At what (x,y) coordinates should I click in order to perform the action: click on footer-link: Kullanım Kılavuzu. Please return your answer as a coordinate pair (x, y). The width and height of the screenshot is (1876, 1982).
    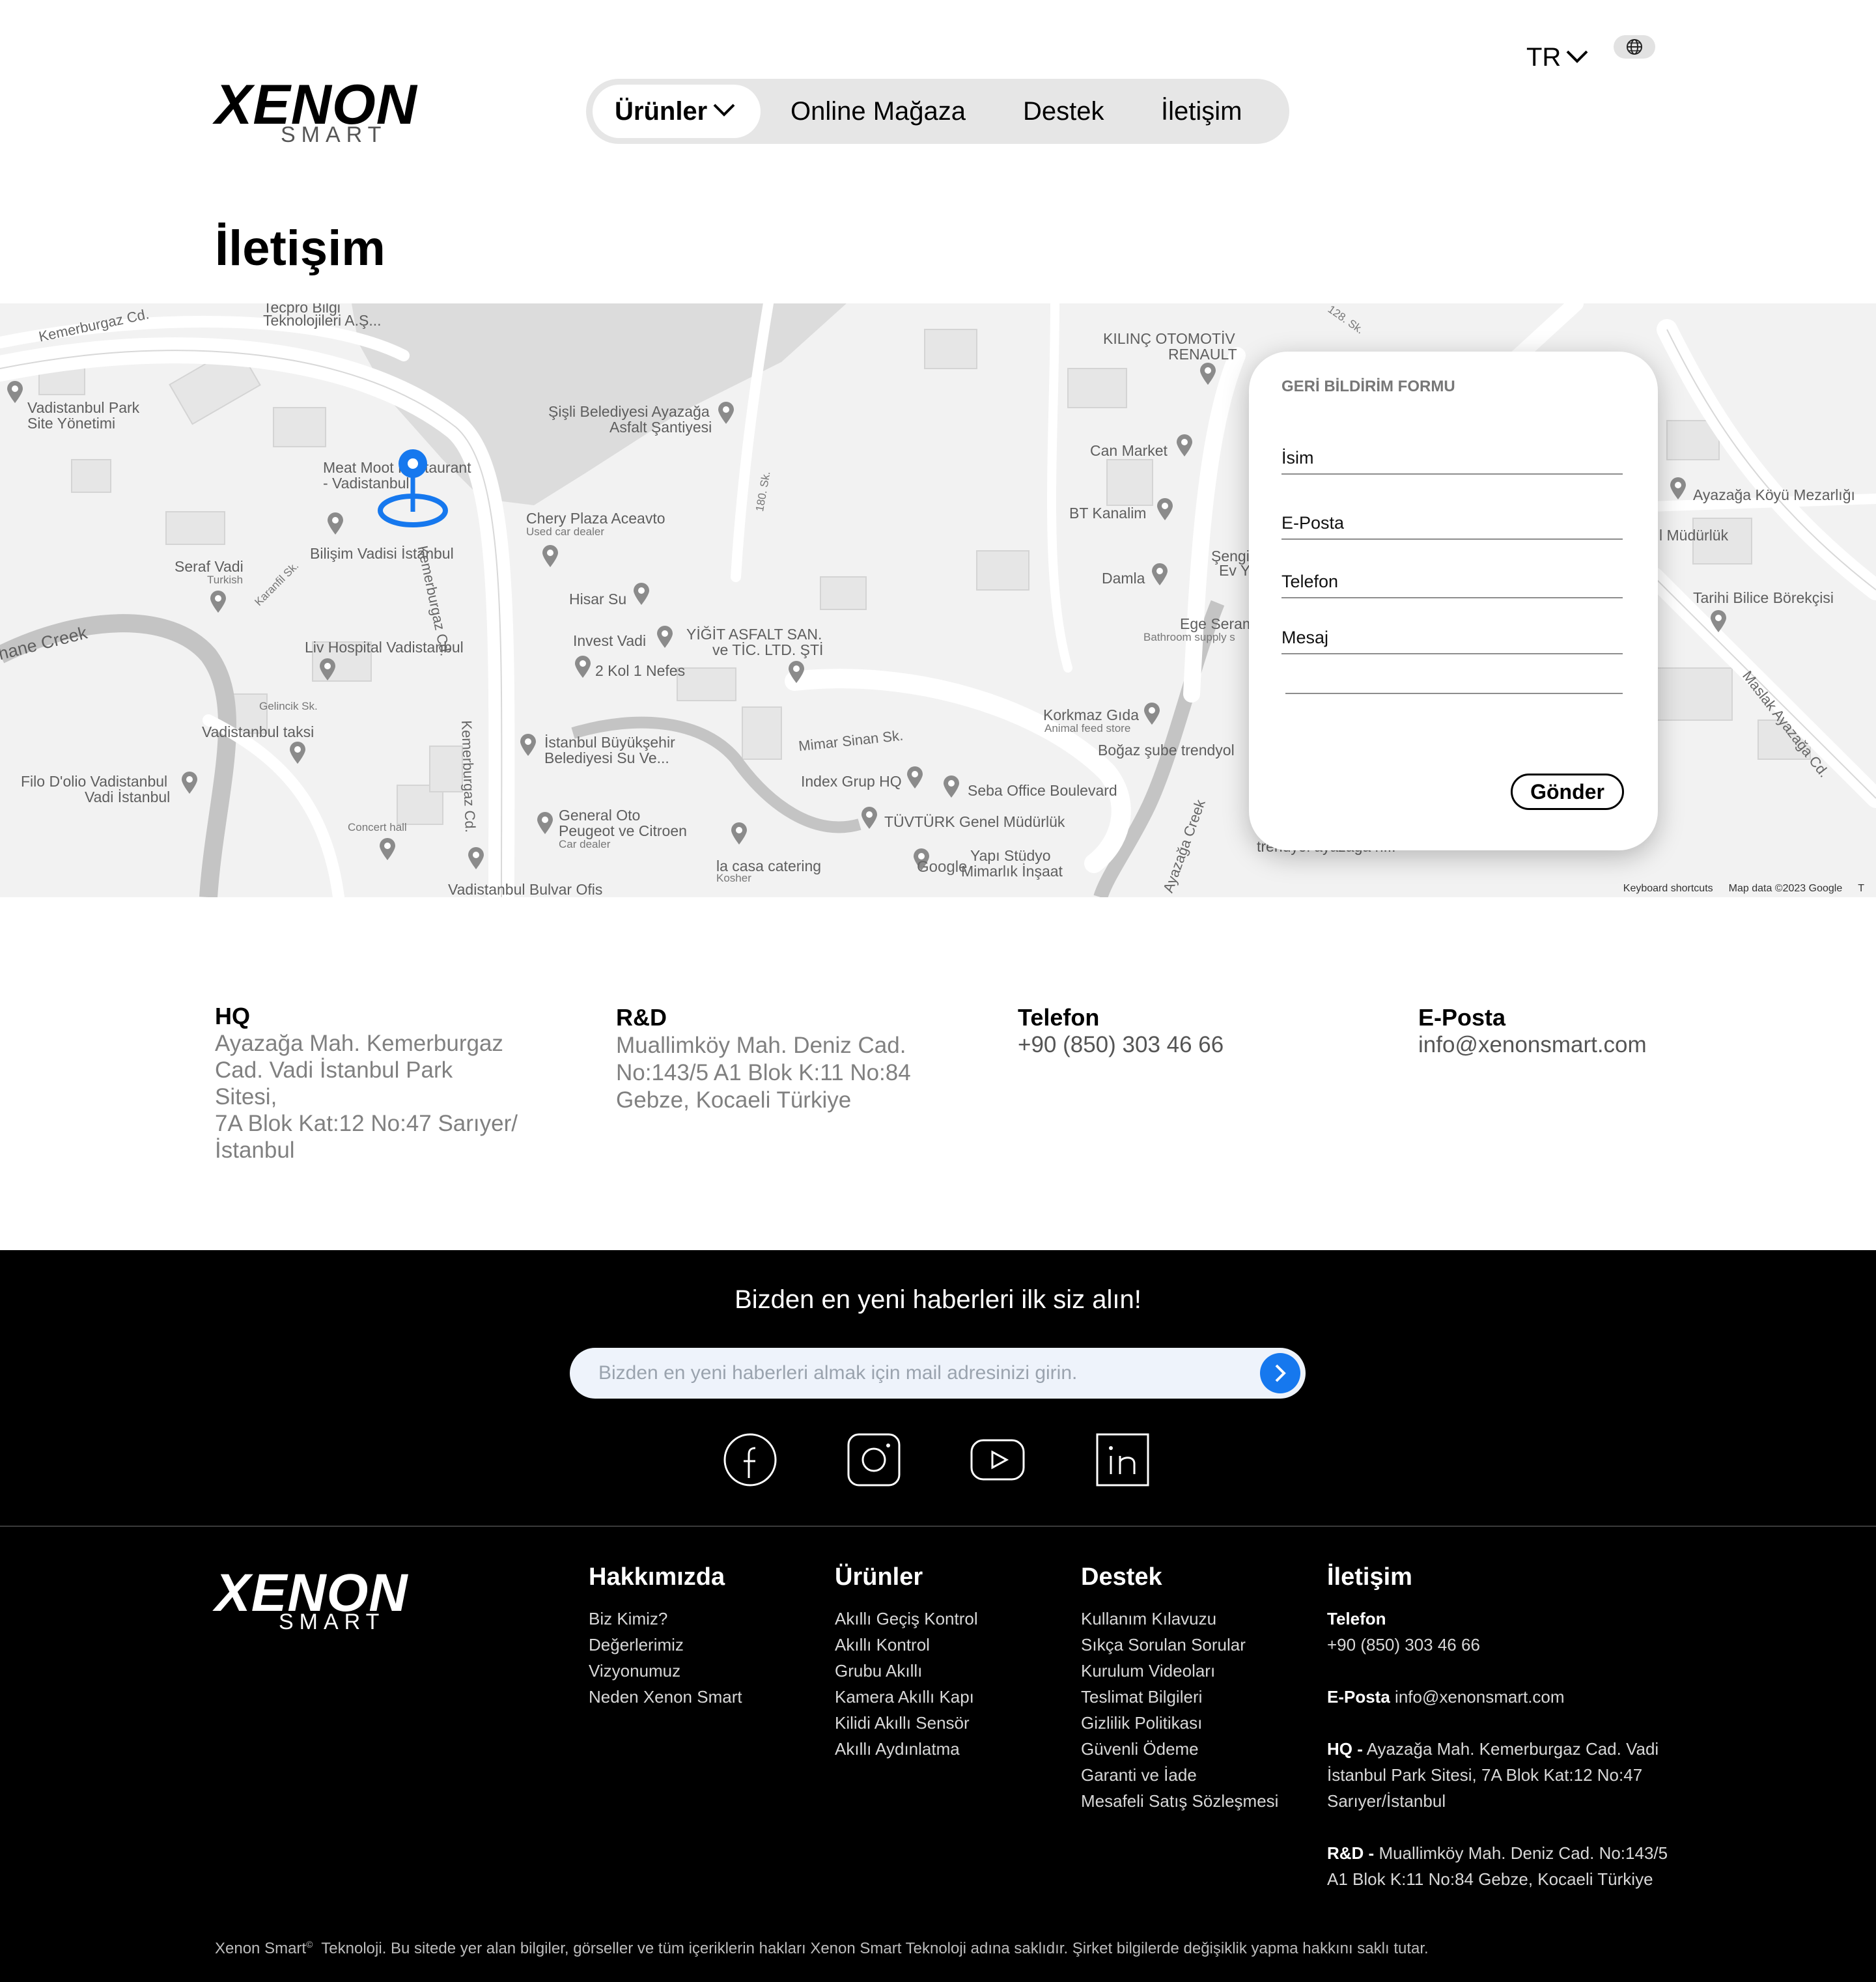
    Looking at the image, I should click on (1179, 1619).